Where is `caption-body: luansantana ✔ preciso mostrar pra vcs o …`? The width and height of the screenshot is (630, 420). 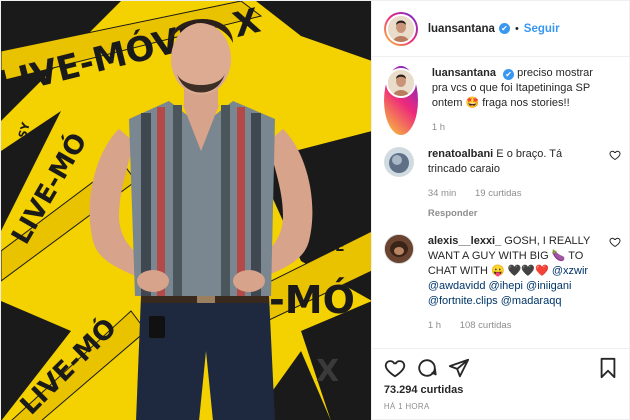
caption-body: luansantana ✔ preciso mostrar pra vcs o … is located at coordinates (526, 100).